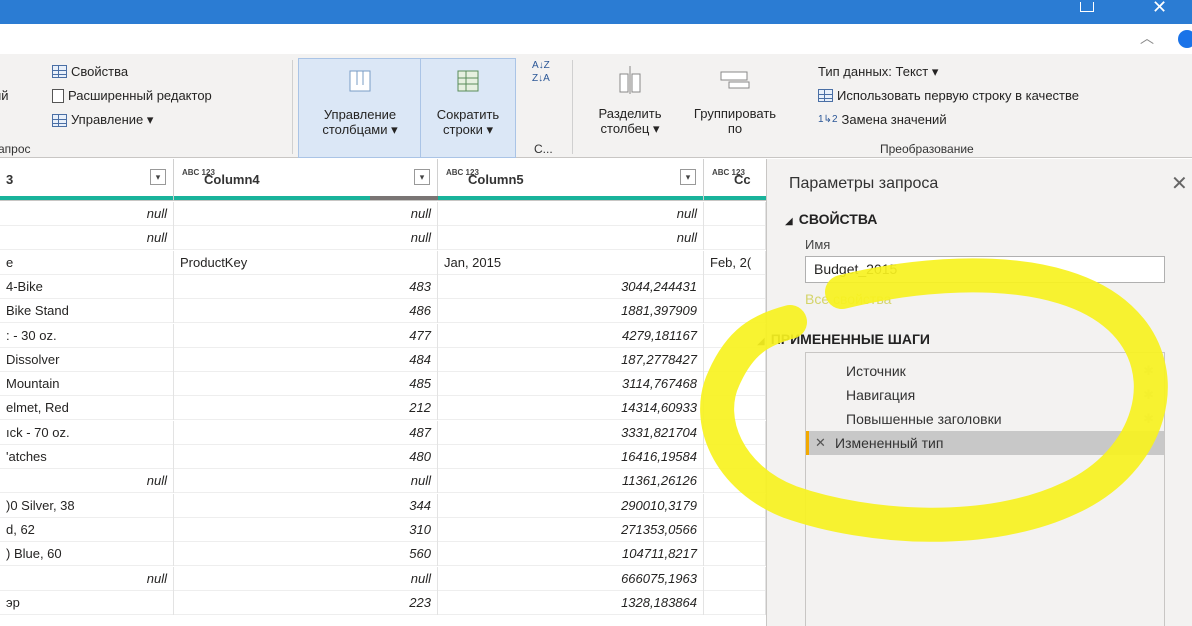 This screenshot has height=626, width=1192. Describe the element at coordinates (87, 505) in the screenshot. I see `table-cell: )0 Silver, 38` at that location.